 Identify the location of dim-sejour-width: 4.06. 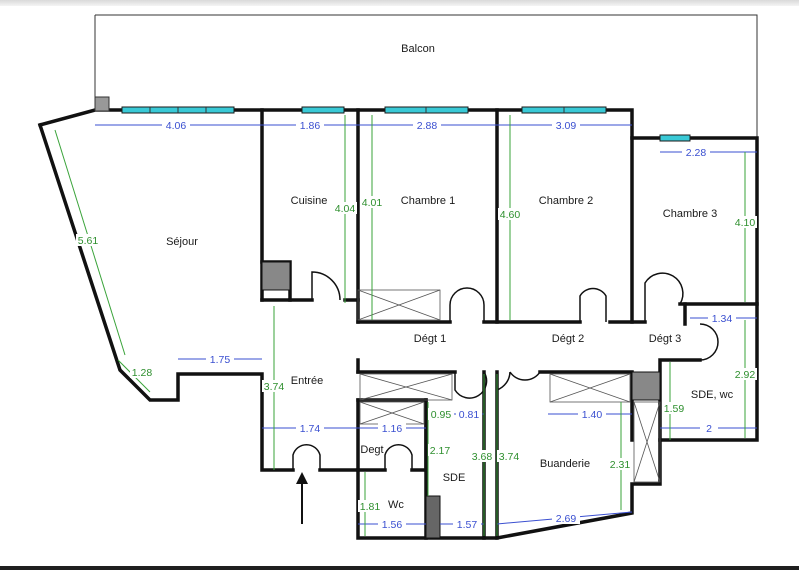
(176, 126).